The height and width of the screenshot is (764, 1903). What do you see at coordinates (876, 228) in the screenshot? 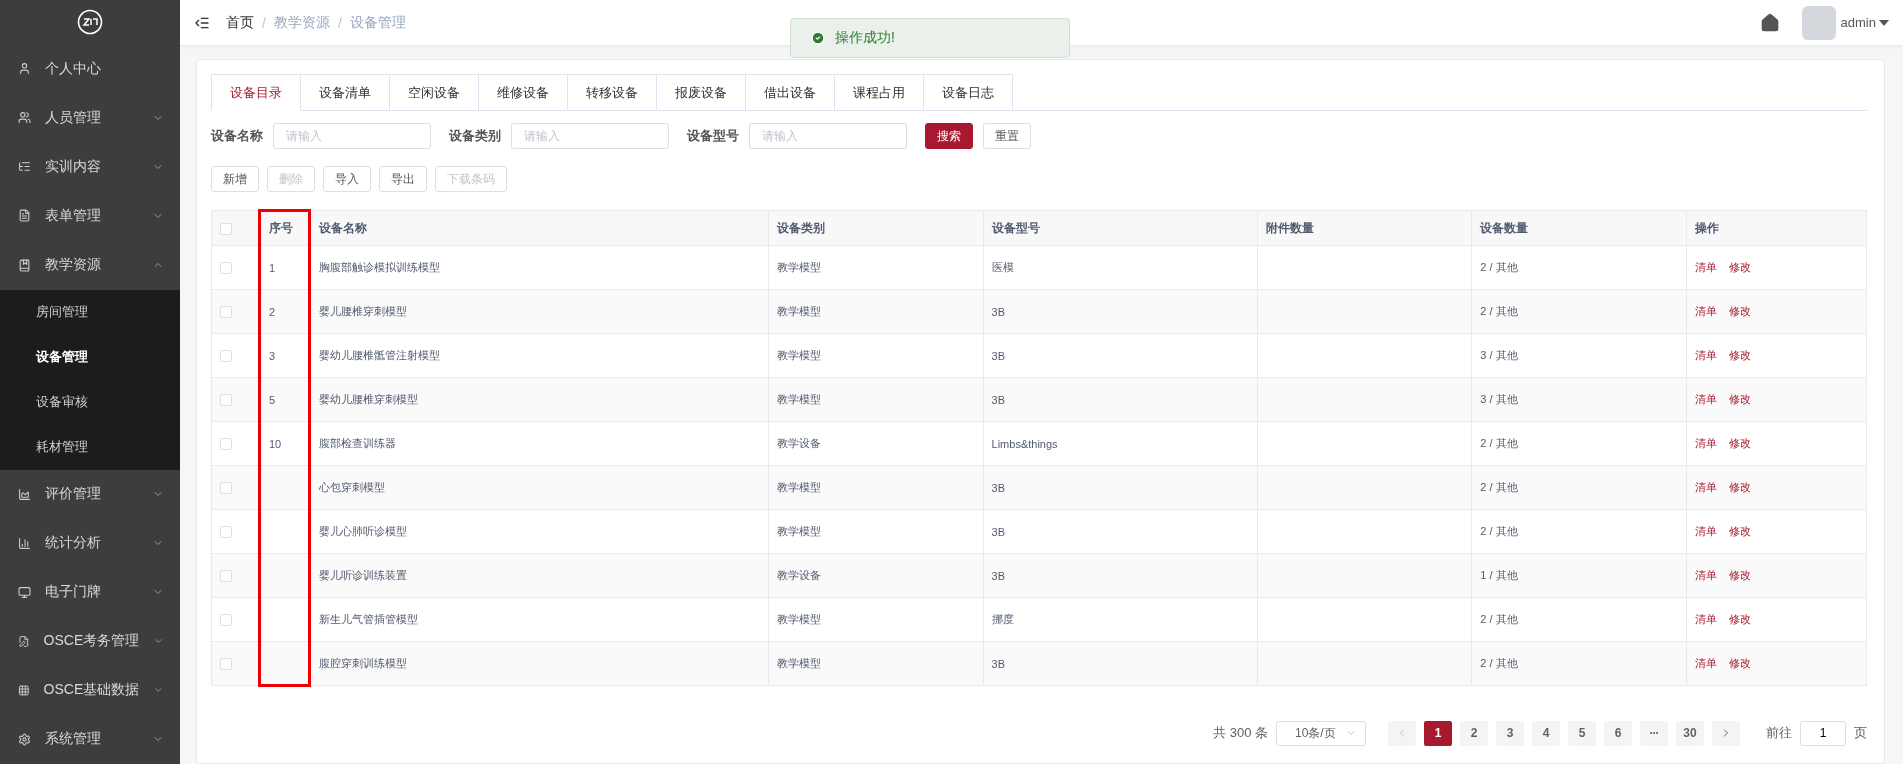
I see `column-header: 设备类别` at bounding box center [876, 228].